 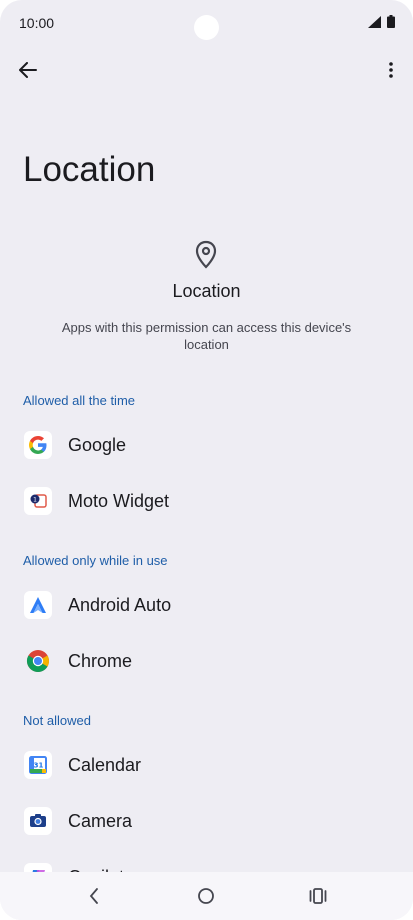 What do you see at coordinates (206, 291) in the screenshot?
I see `permission-title: Location` at bounding box center [206, 291].